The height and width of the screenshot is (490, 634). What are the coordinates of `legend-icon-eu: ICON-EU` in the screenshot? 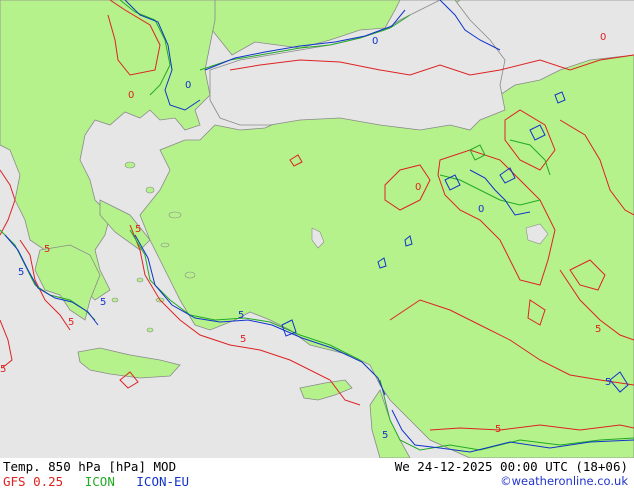 It's located at (163, 481).